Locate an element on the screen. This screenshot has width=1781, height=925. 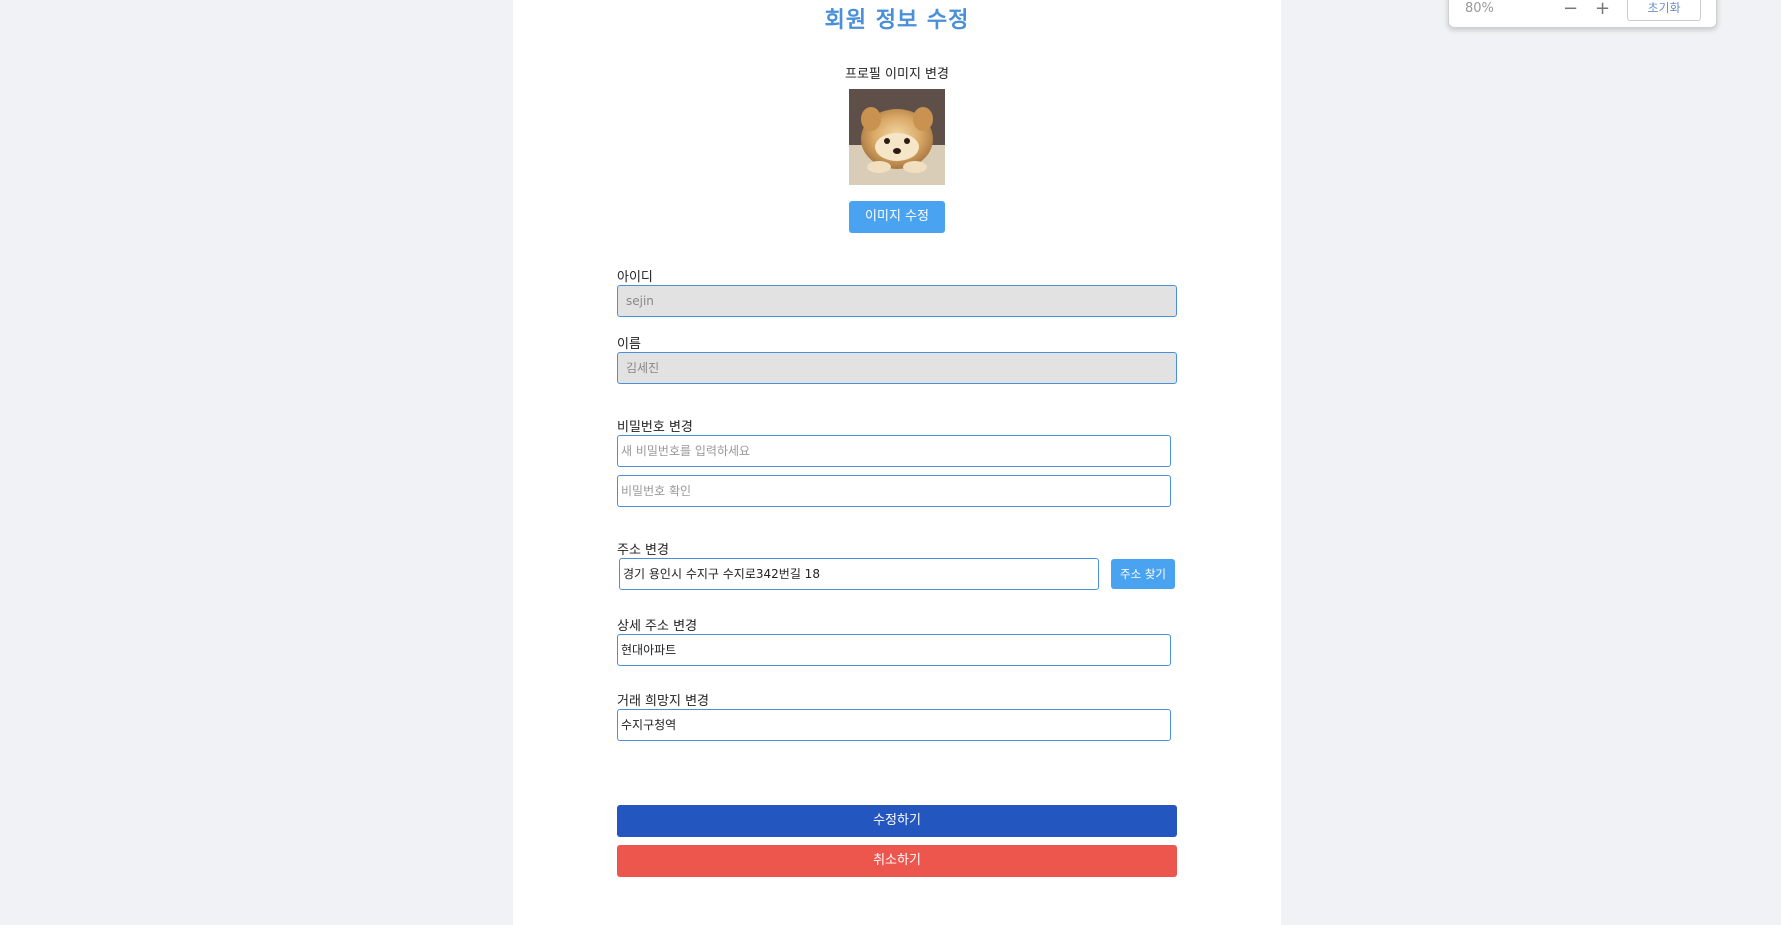
address-label: 주소 변경 is located at coordinates (643, 550).